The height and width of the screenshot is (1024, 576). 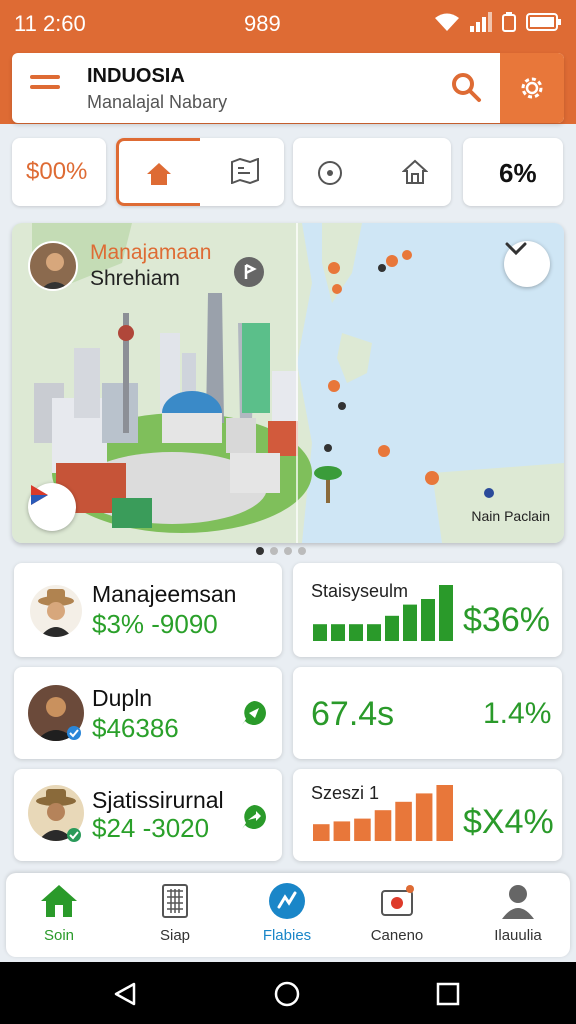 I want to click on status-center-text: 989, so click(x=262, y=23).